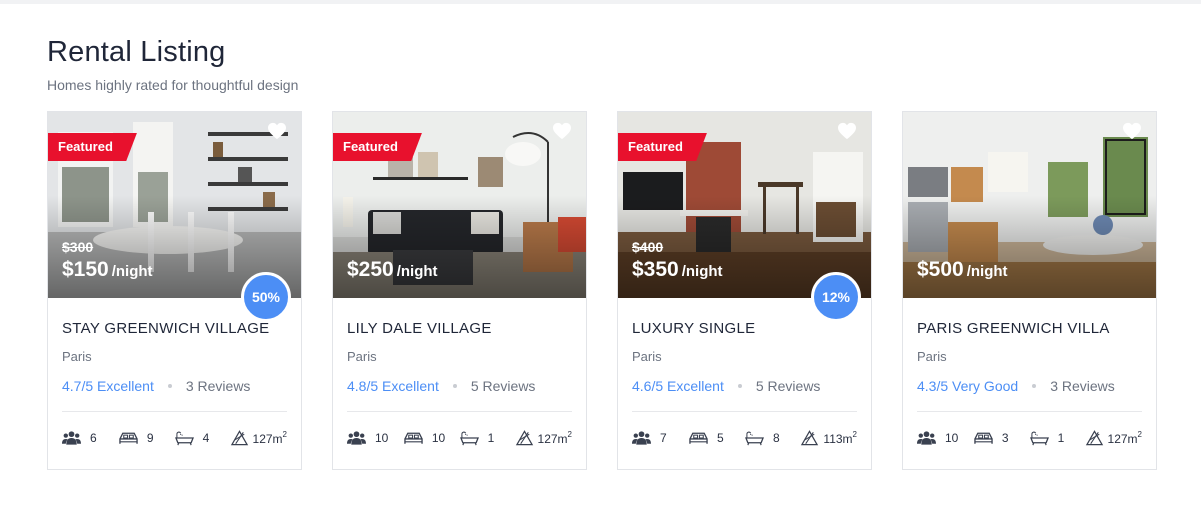  What do you see at coordinates (1029, 205) in the screenshot?
I see `listing-photo: $500/night` at bounding box center [1029, 205].